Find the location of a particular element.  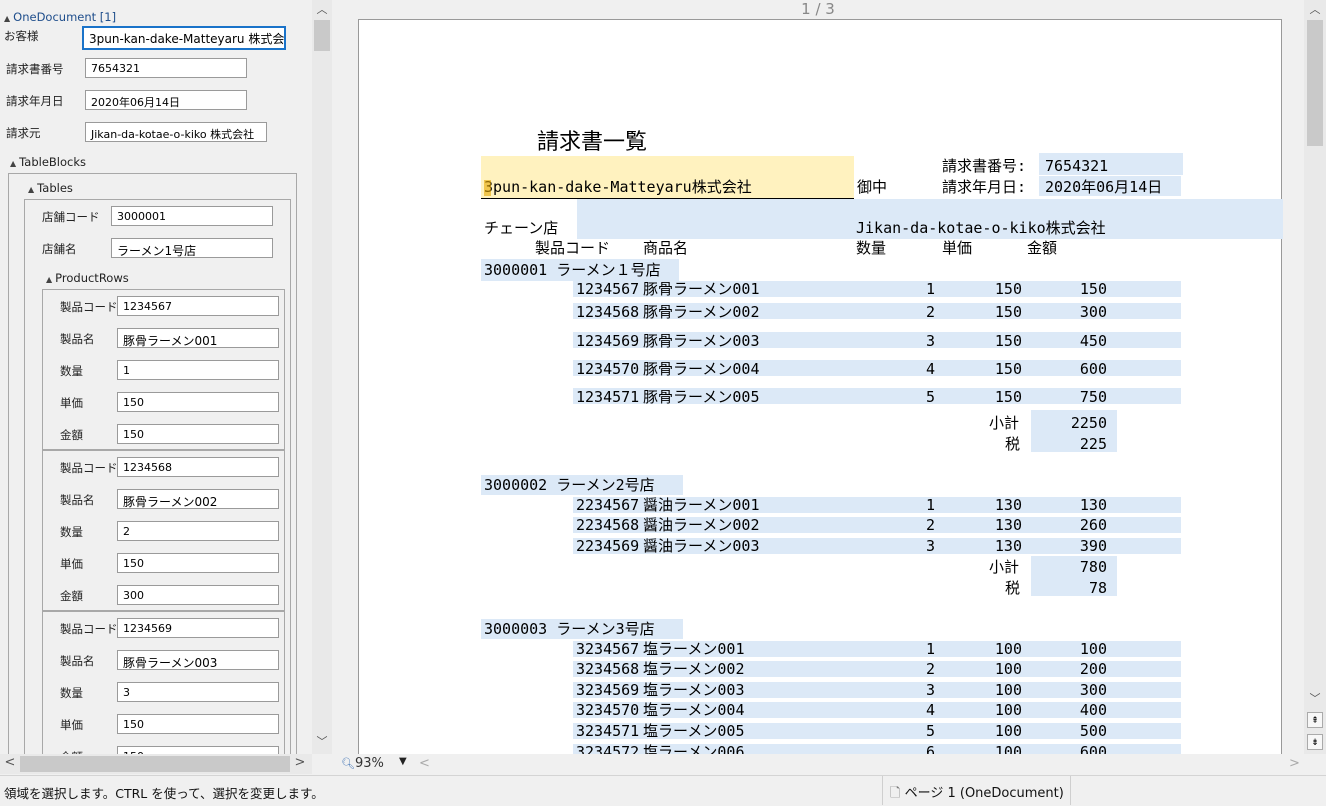

magnifier-icon: 🔍︎ is located at coordinates (348, 763).